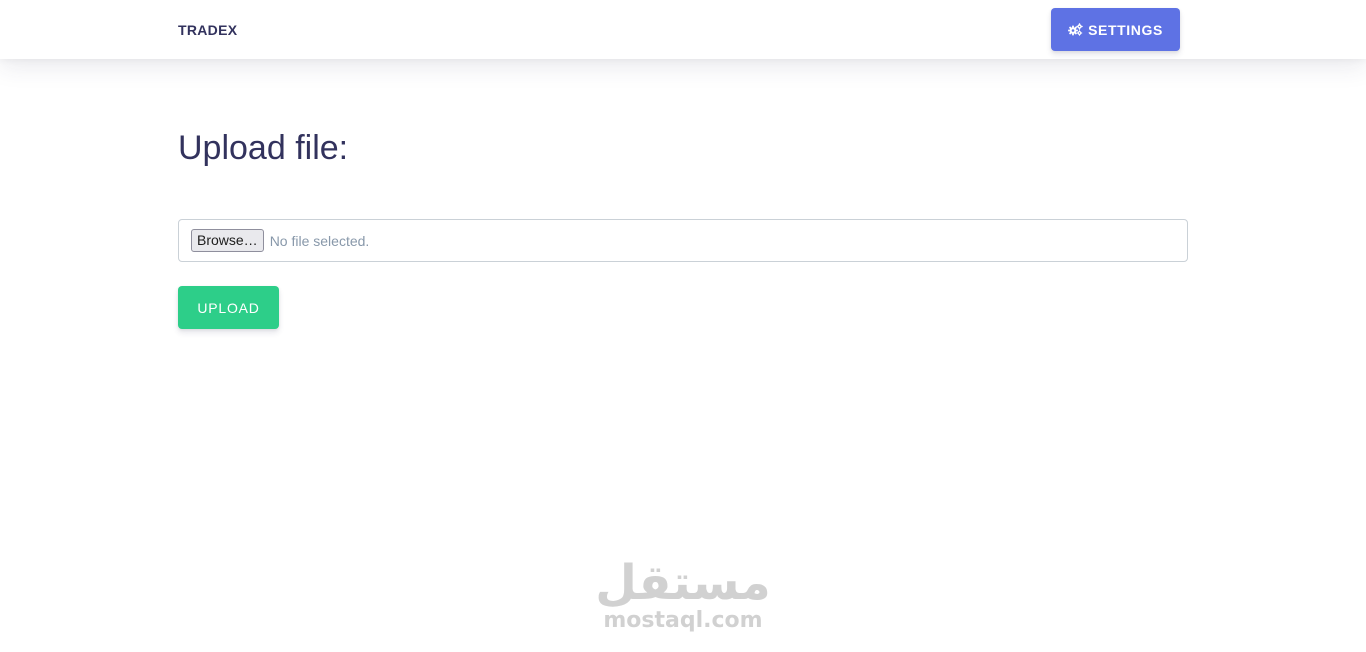 The height and width of the screenshot is (652, 1366). What do you see at coordinates (1075, 29) in the screenshot?
I see `cogs-icon` at bounding box center [1075, 29].